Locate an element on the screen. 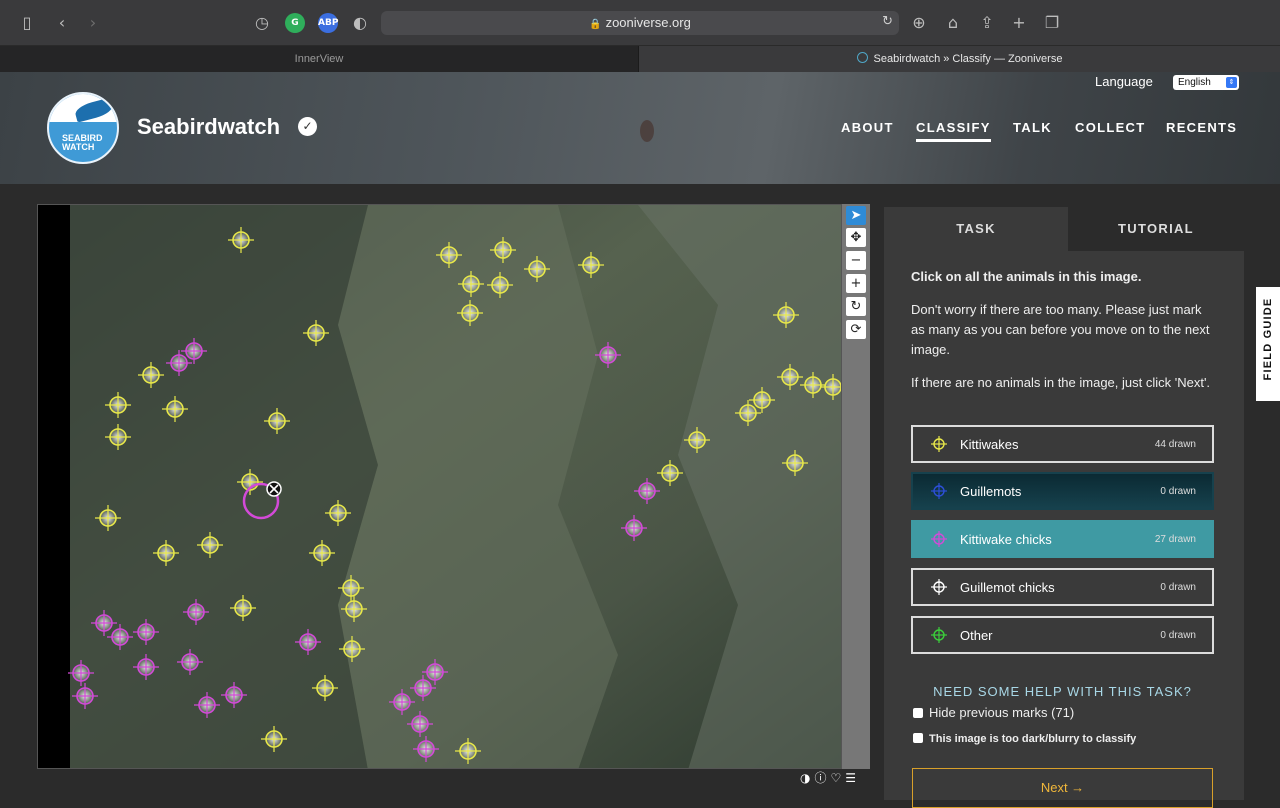 The width and height of the screenshot is (1280, 808). favorite-heart-icon: ♡ is located at coordinates (836, 778).